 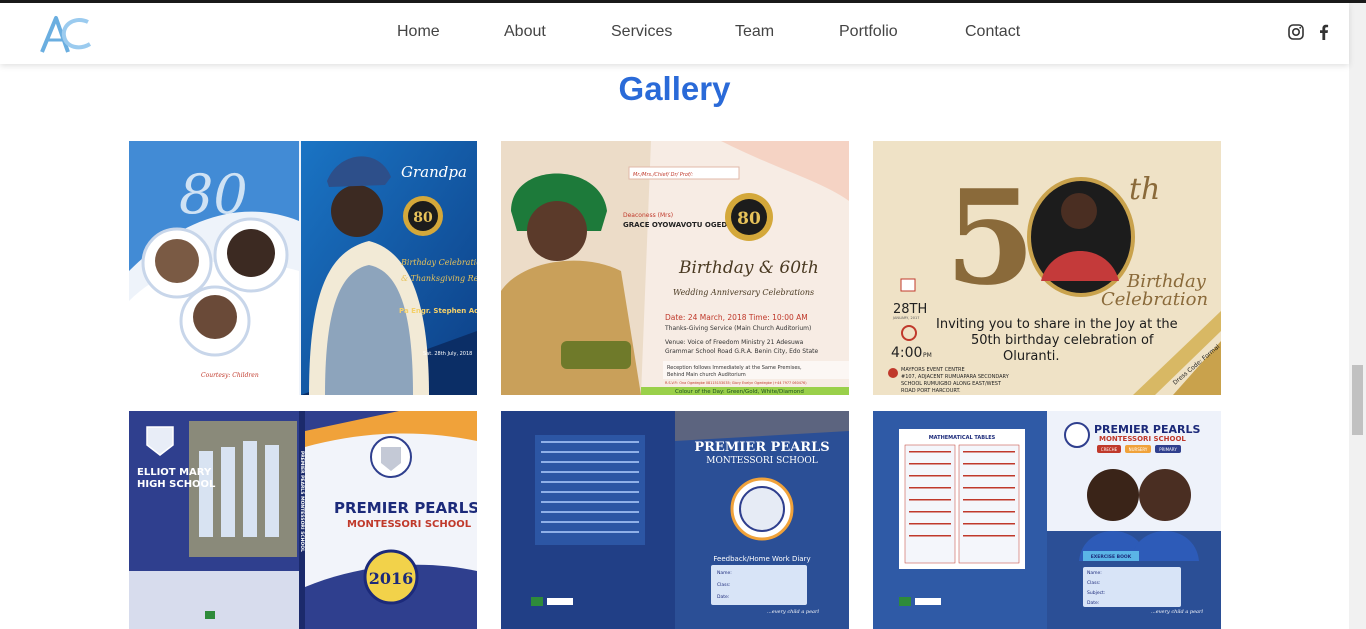 I want to click on svg-text: HIGH SCHOOL, so click(x=176, y=484).